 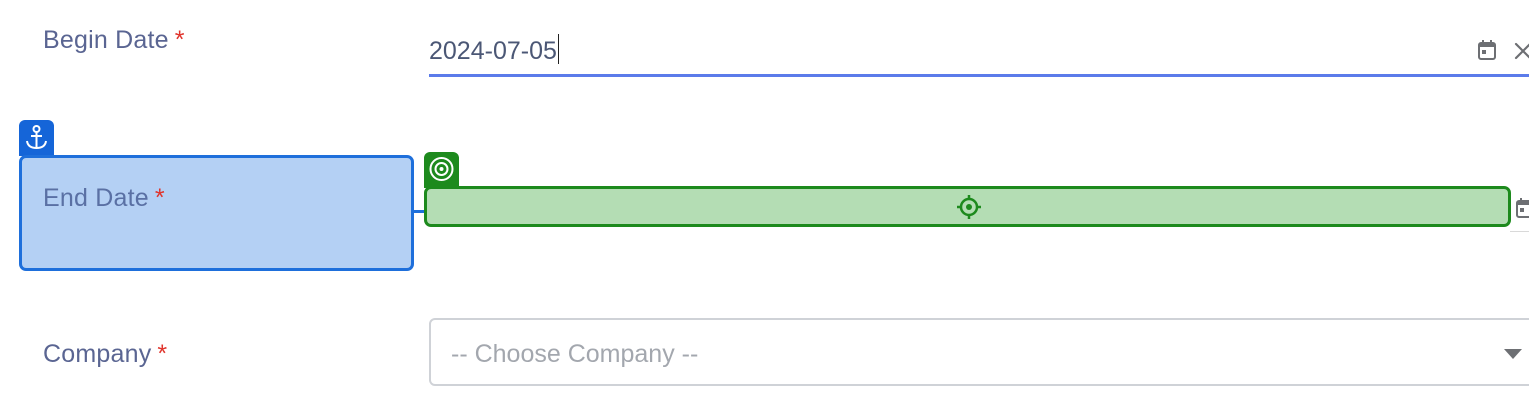 I want to click on end-date-underline, so click(x=1519, y=231).